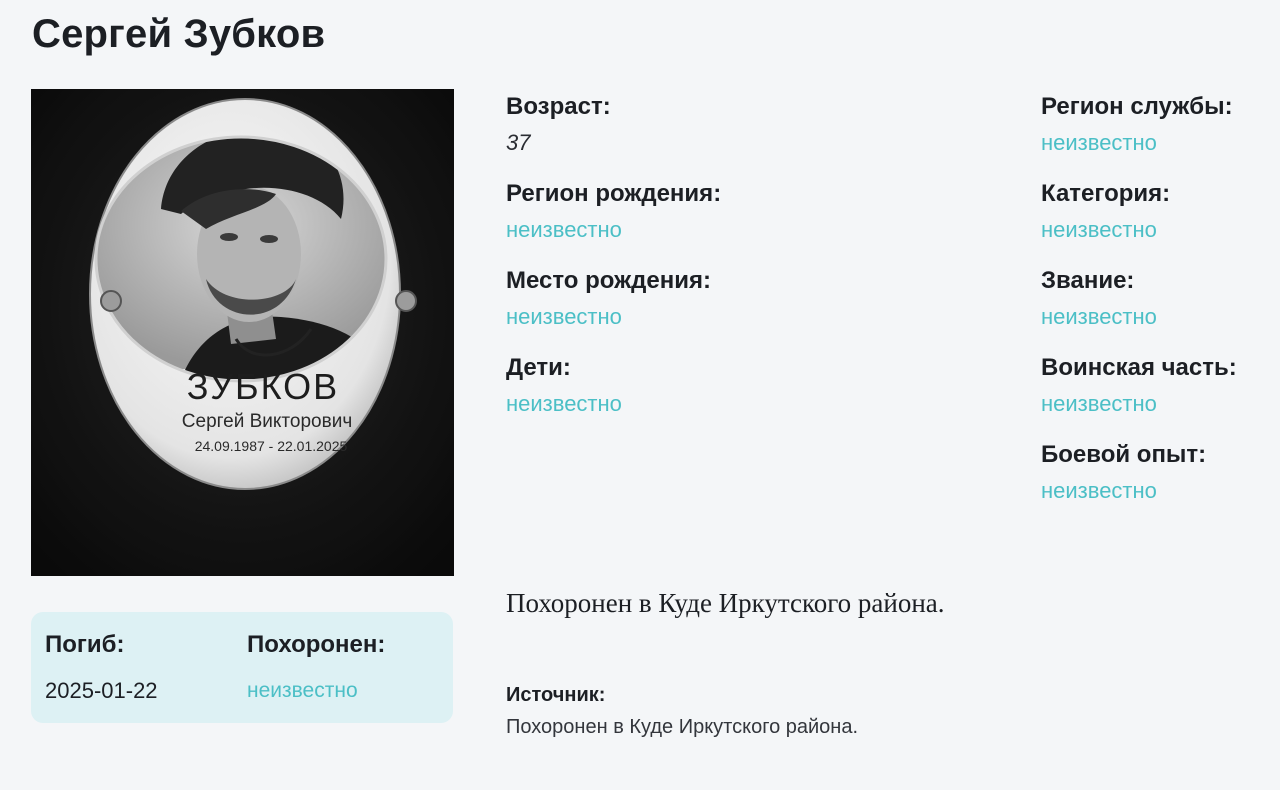 The image size is (1280, 790). I want to click on field-age-value: 37, so click(518, 142).